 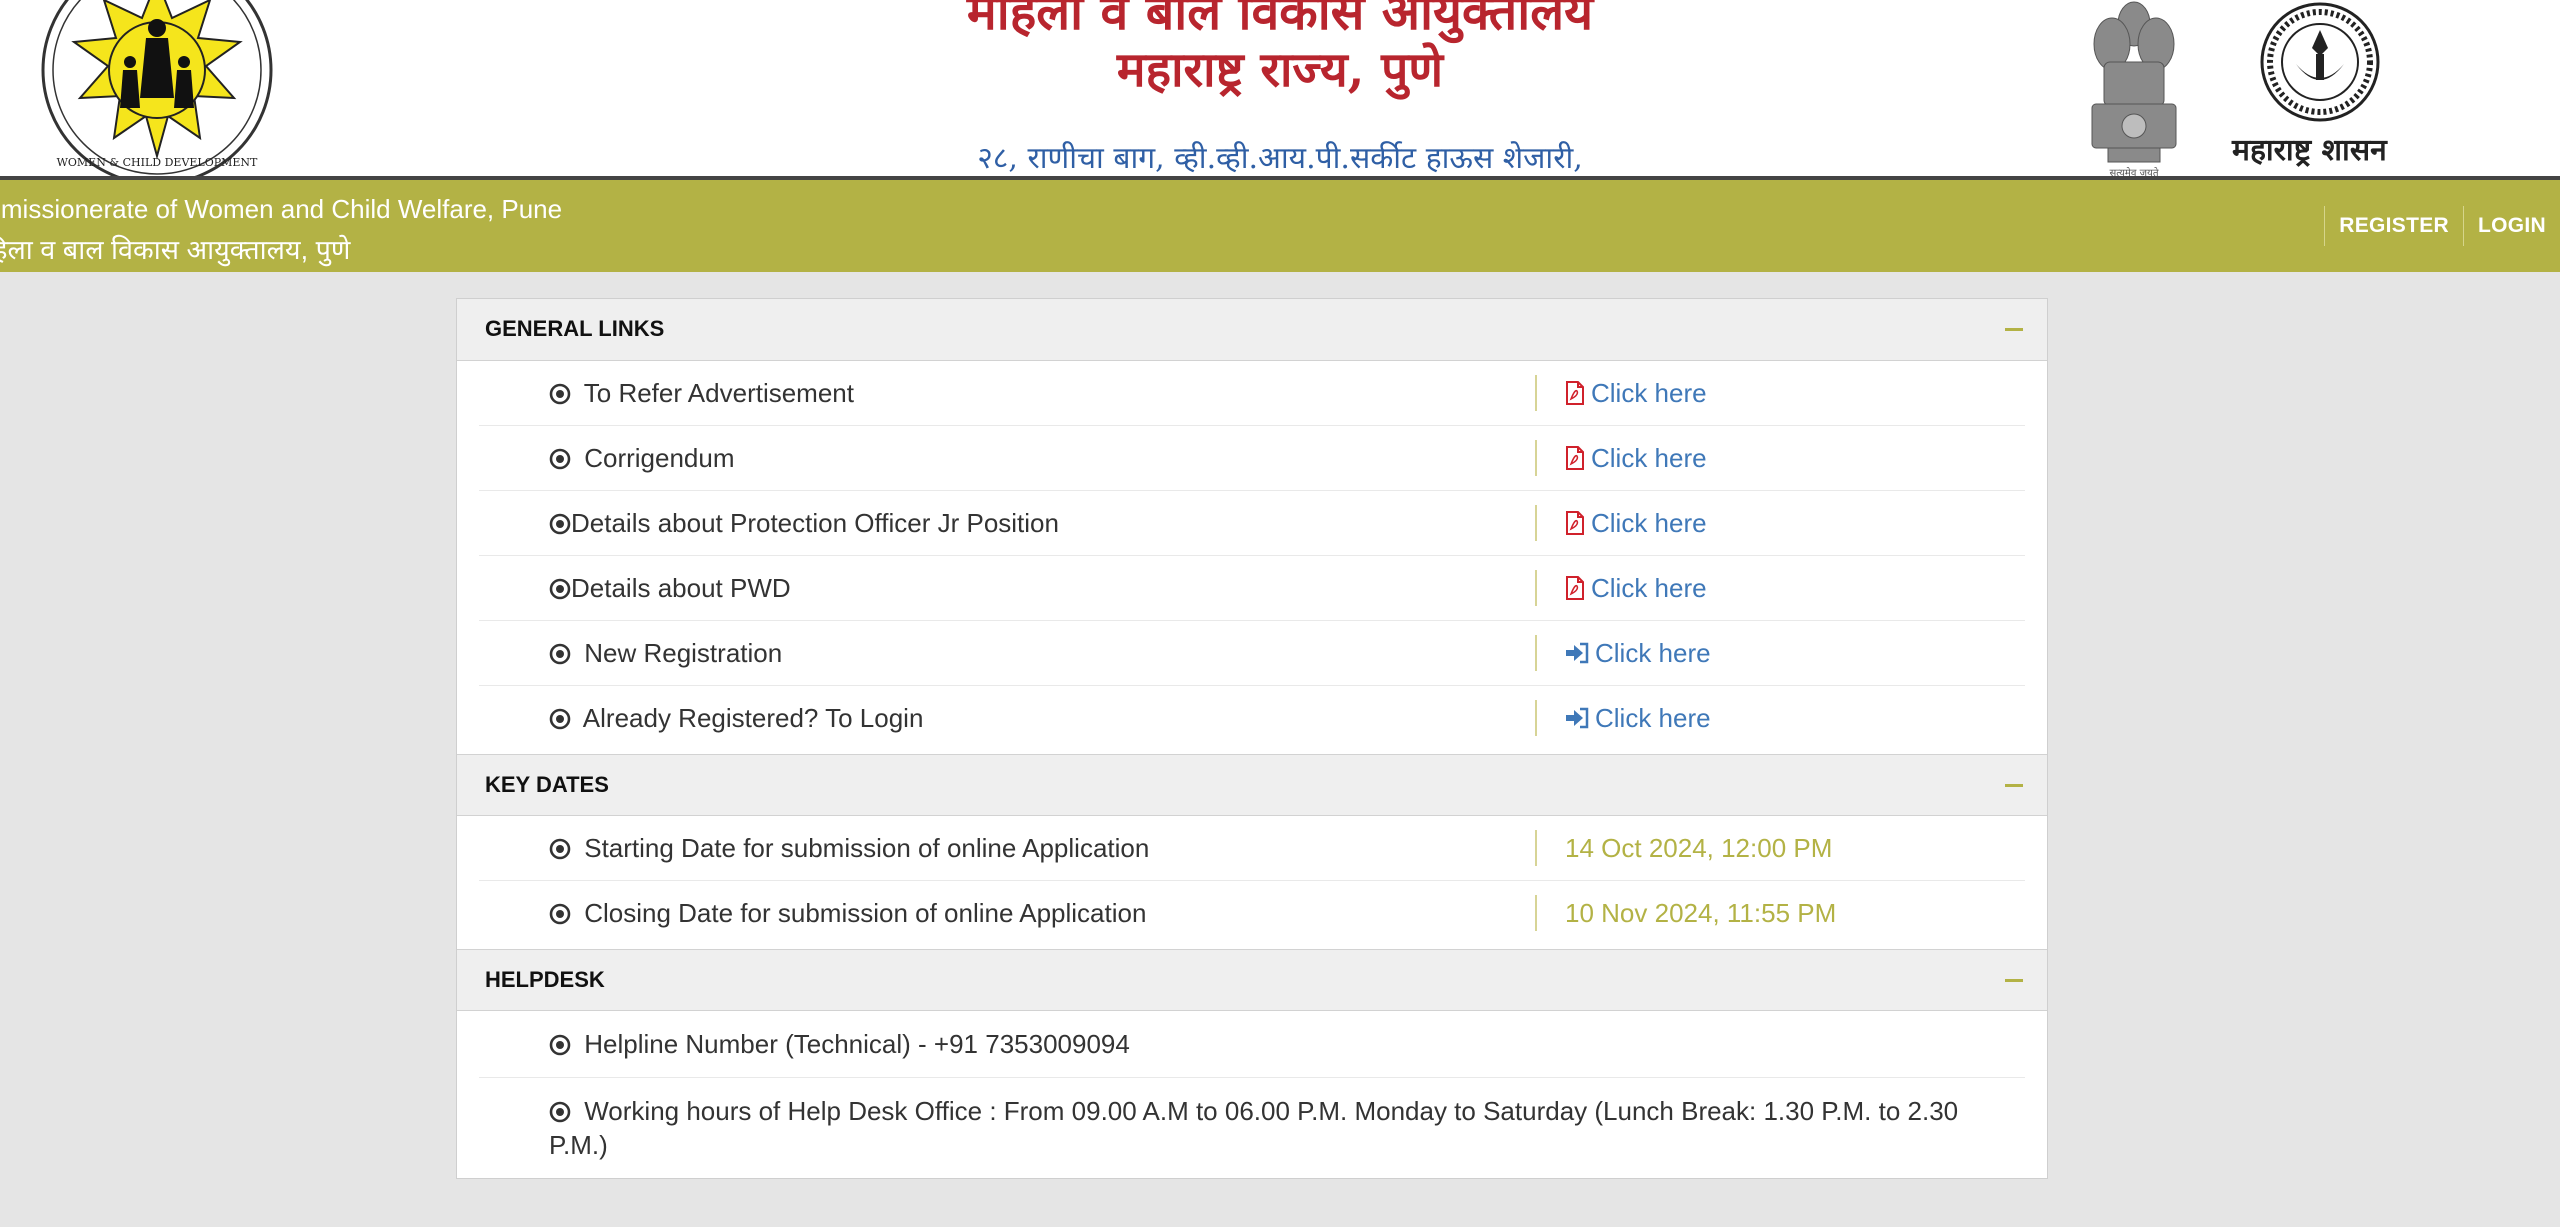 What do you see at coordinates (175, 250) in the screenshot?
I see `site-title-marathi: महिला व बाल विकास आयुक्तालय, पुणे` at bounding box center [175, 250].